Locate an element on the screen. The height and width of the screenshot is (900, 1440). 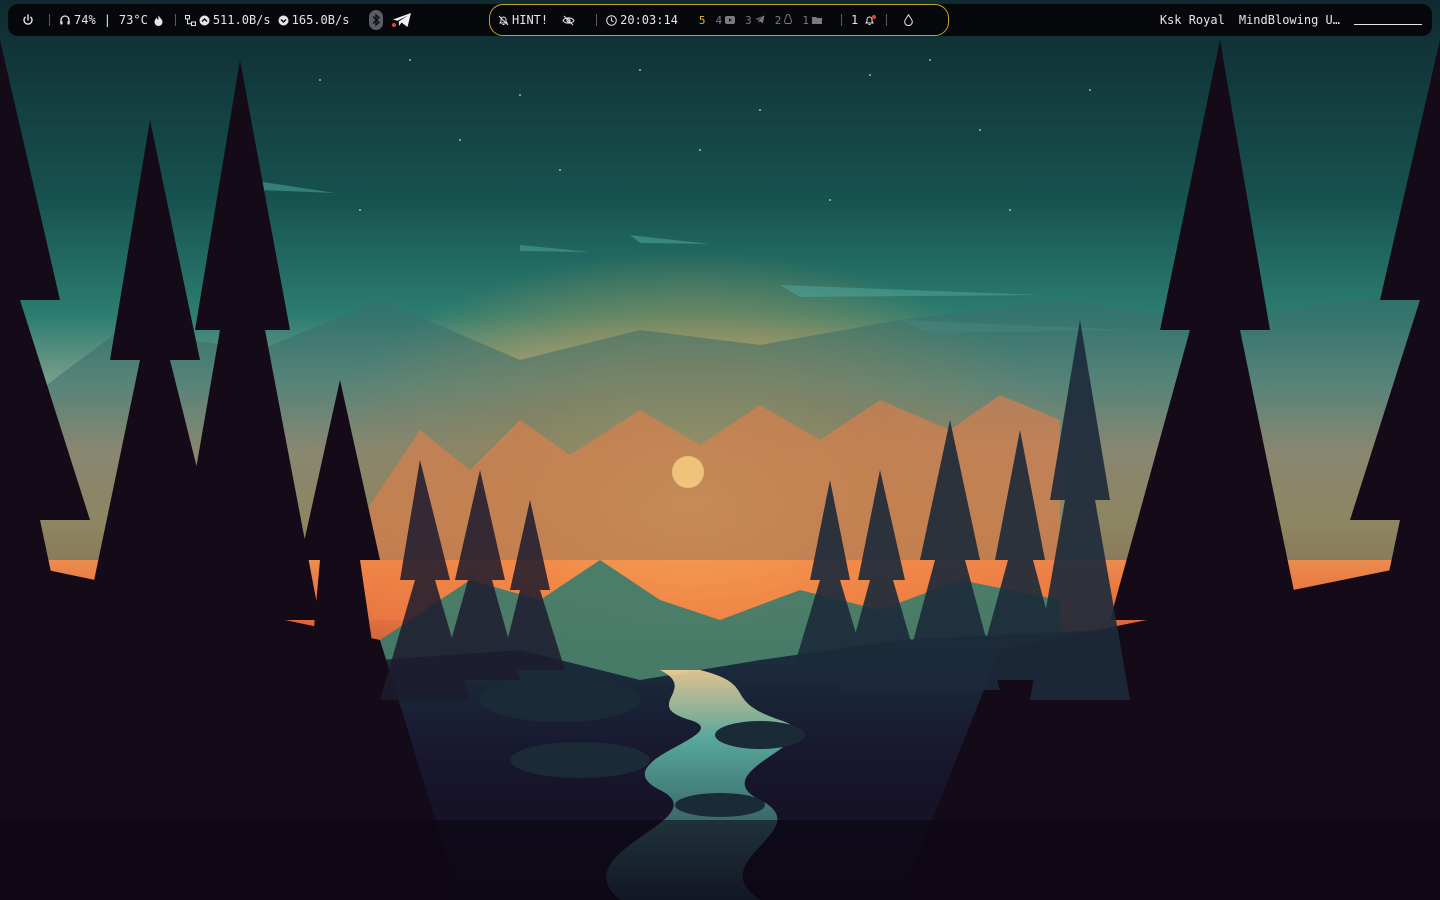
notification-dot is located at coordinates (874, 16).